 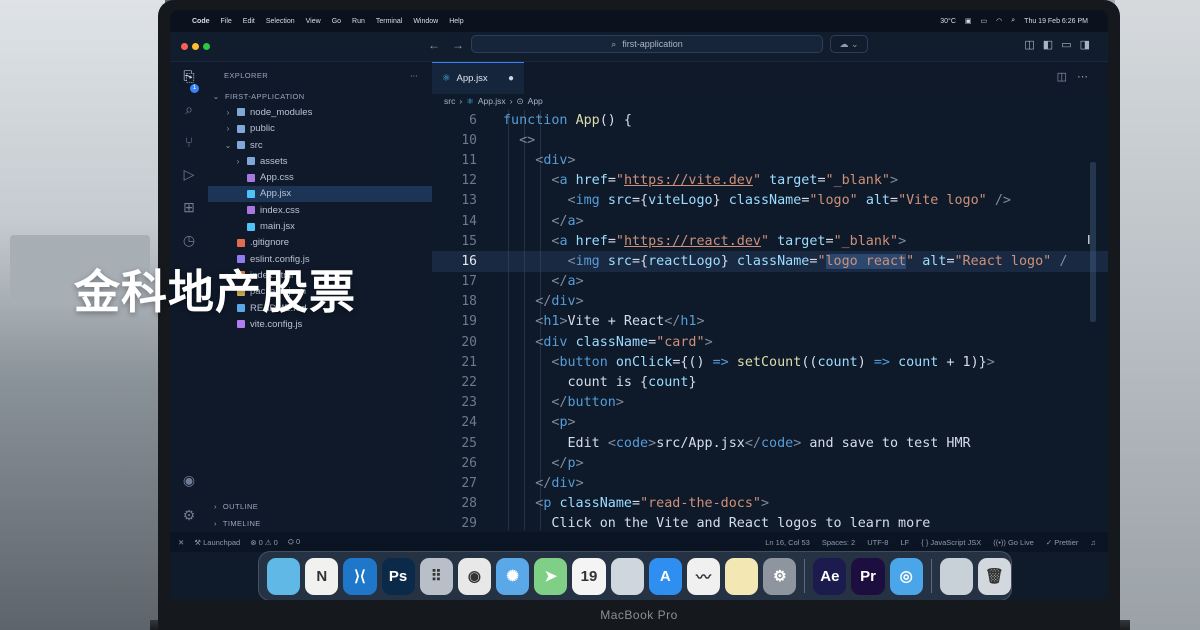 What do you see at coordinates (770, 160) in the screenshot?
I see `code-line: 11 <div>` at bounding box center [770, 160].